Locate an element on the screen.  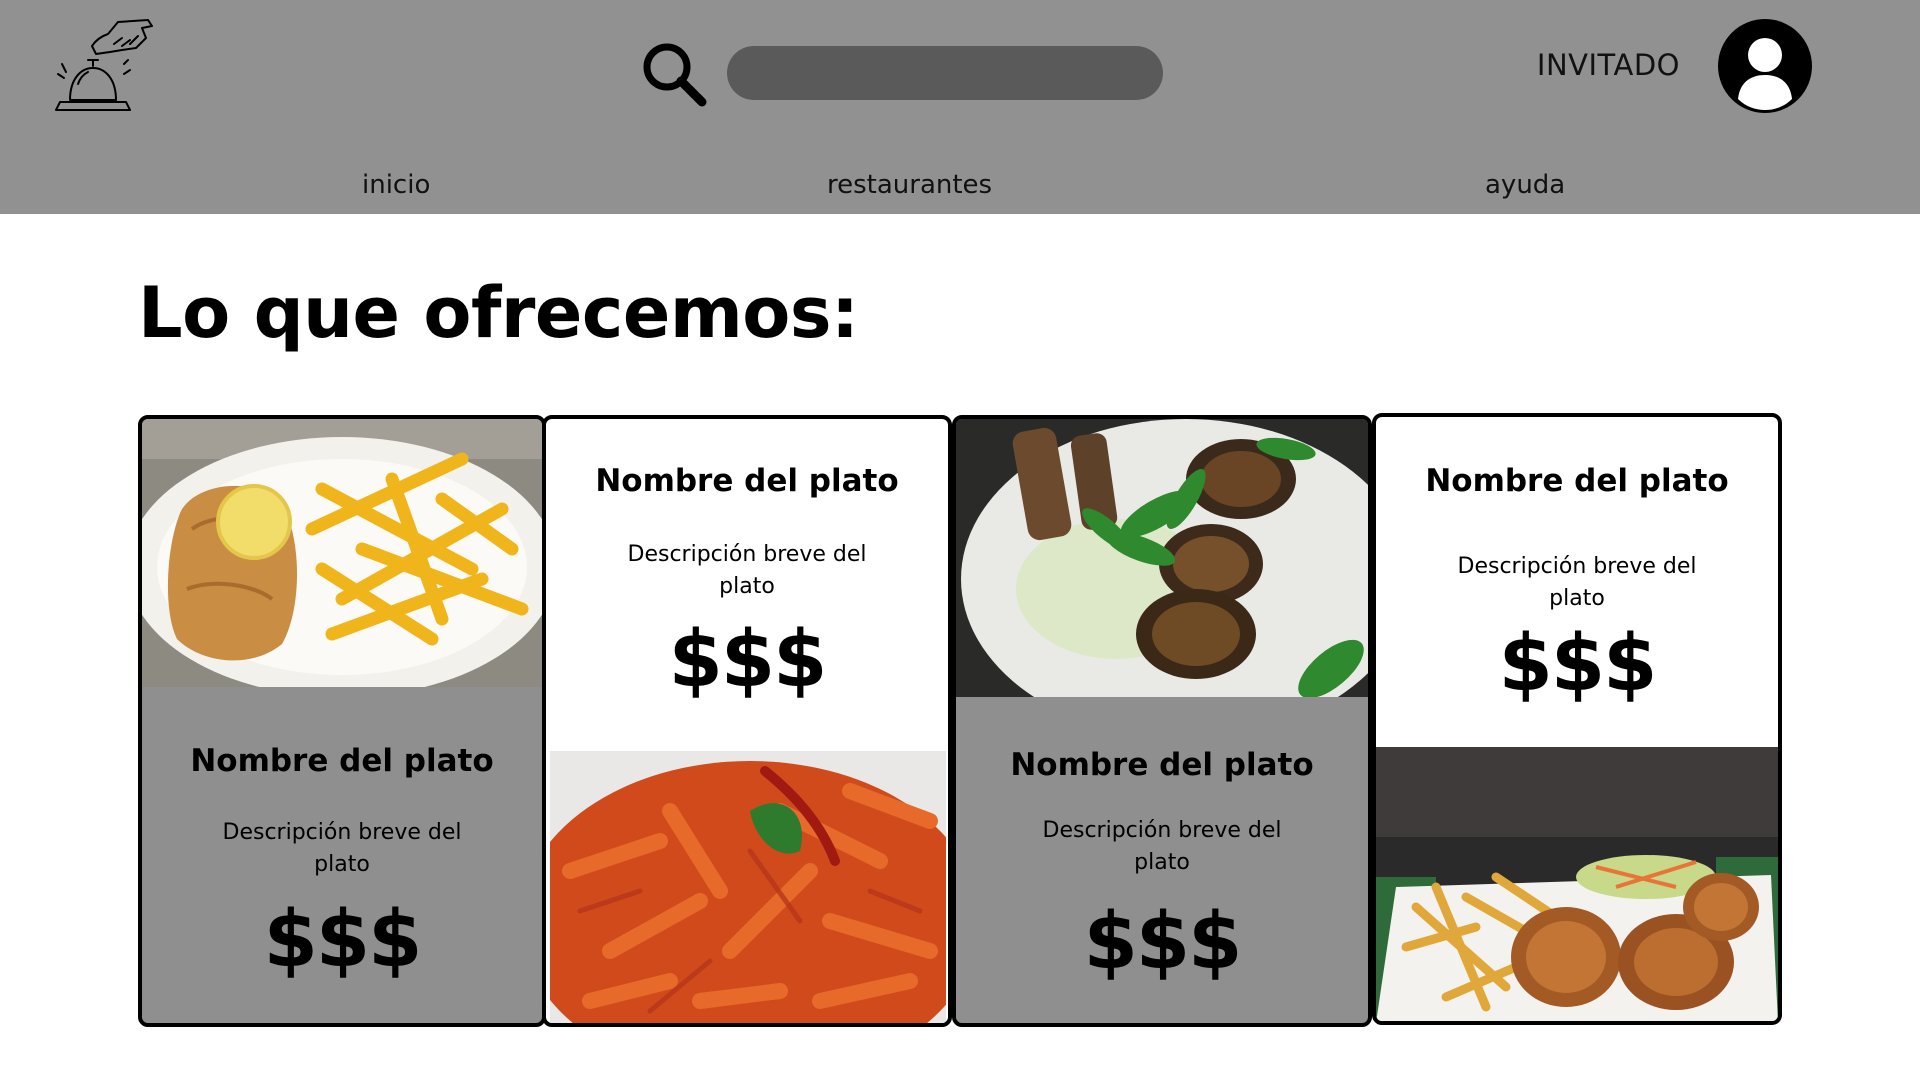
search-input is located at coordinates (945, 73).